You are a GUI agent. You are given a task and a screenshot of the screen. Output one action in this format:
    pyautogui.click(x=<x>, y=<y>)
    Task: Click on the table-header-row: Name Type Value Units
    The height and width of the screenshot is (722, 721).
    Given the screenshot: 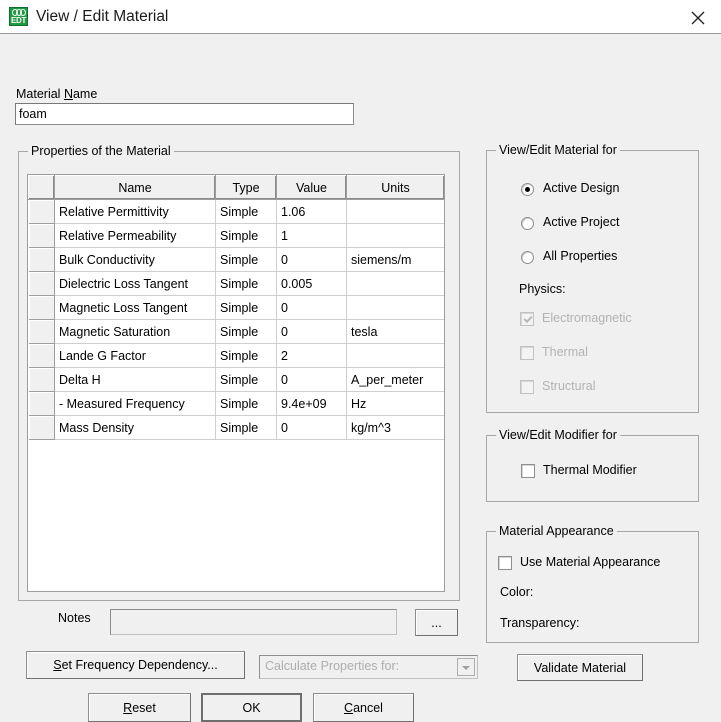 What is the action you would take?
    pyautogui.click(x=236, y=187)
    